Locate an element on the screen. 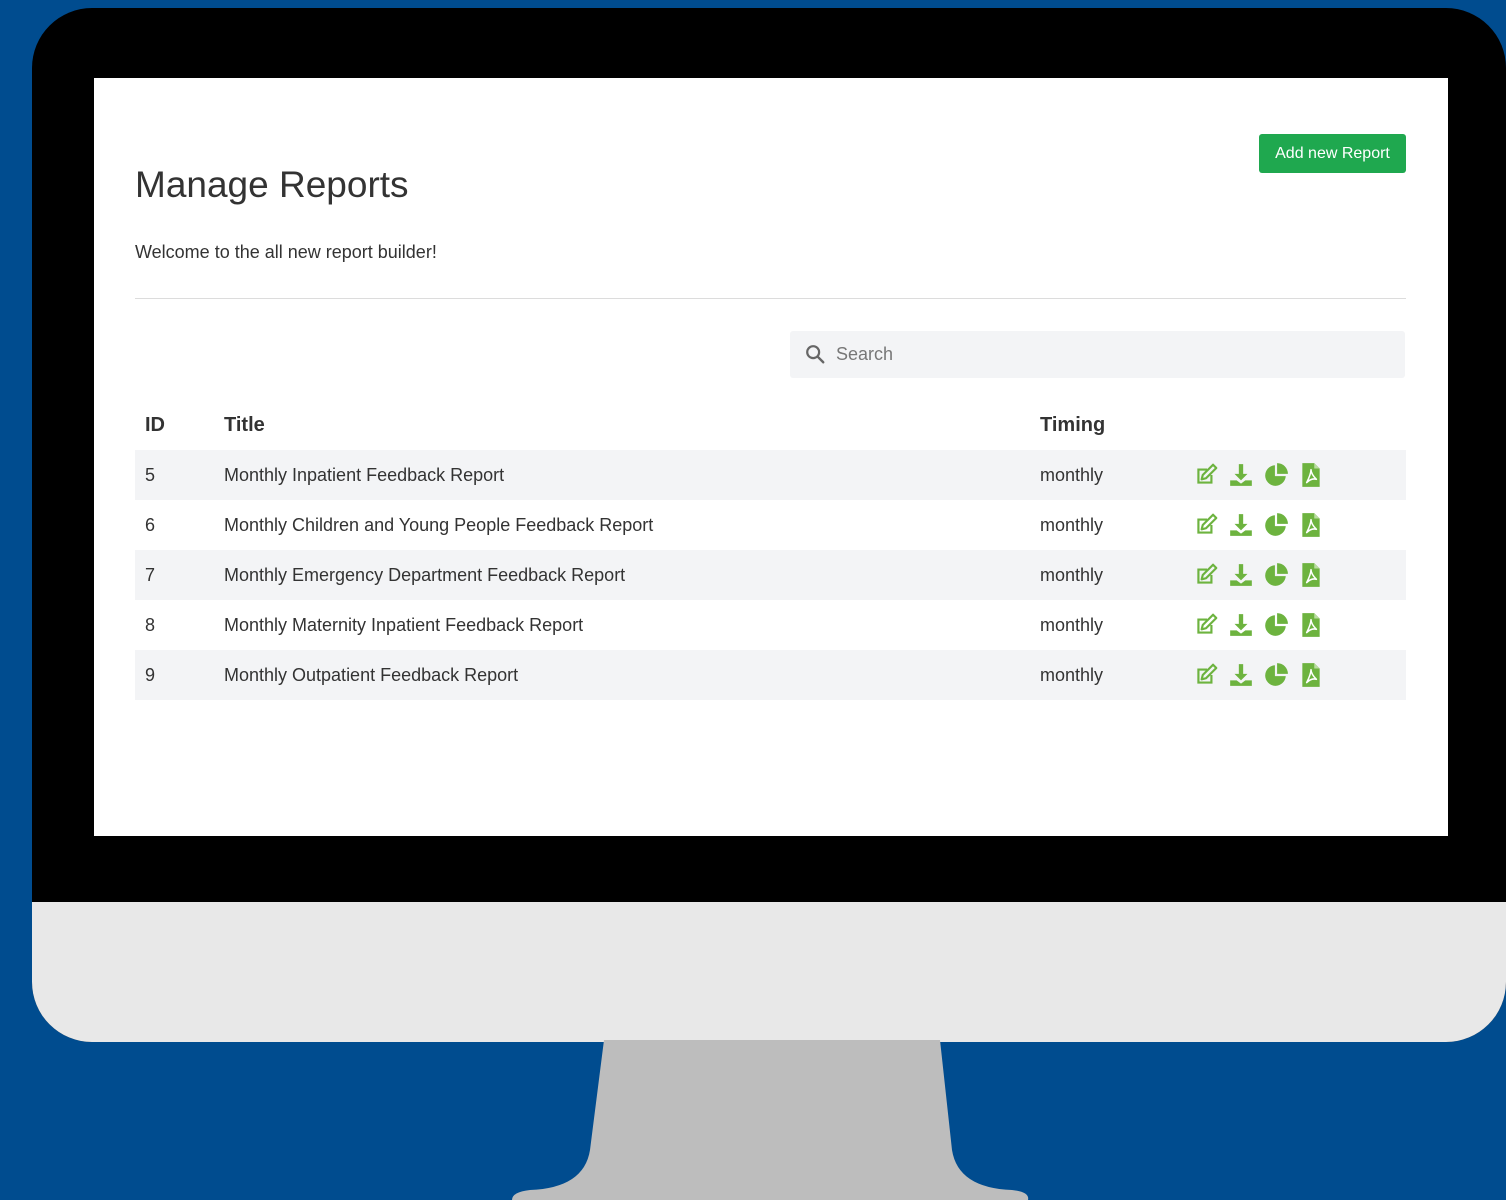  divider is located at coordinates (770, 298).